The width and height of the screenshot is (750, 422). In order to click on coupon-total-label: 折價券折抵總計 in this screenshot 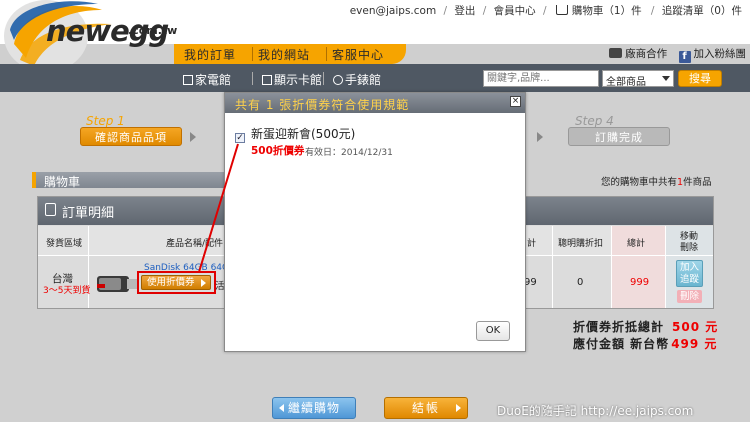, I will do `click(619, 327)`.